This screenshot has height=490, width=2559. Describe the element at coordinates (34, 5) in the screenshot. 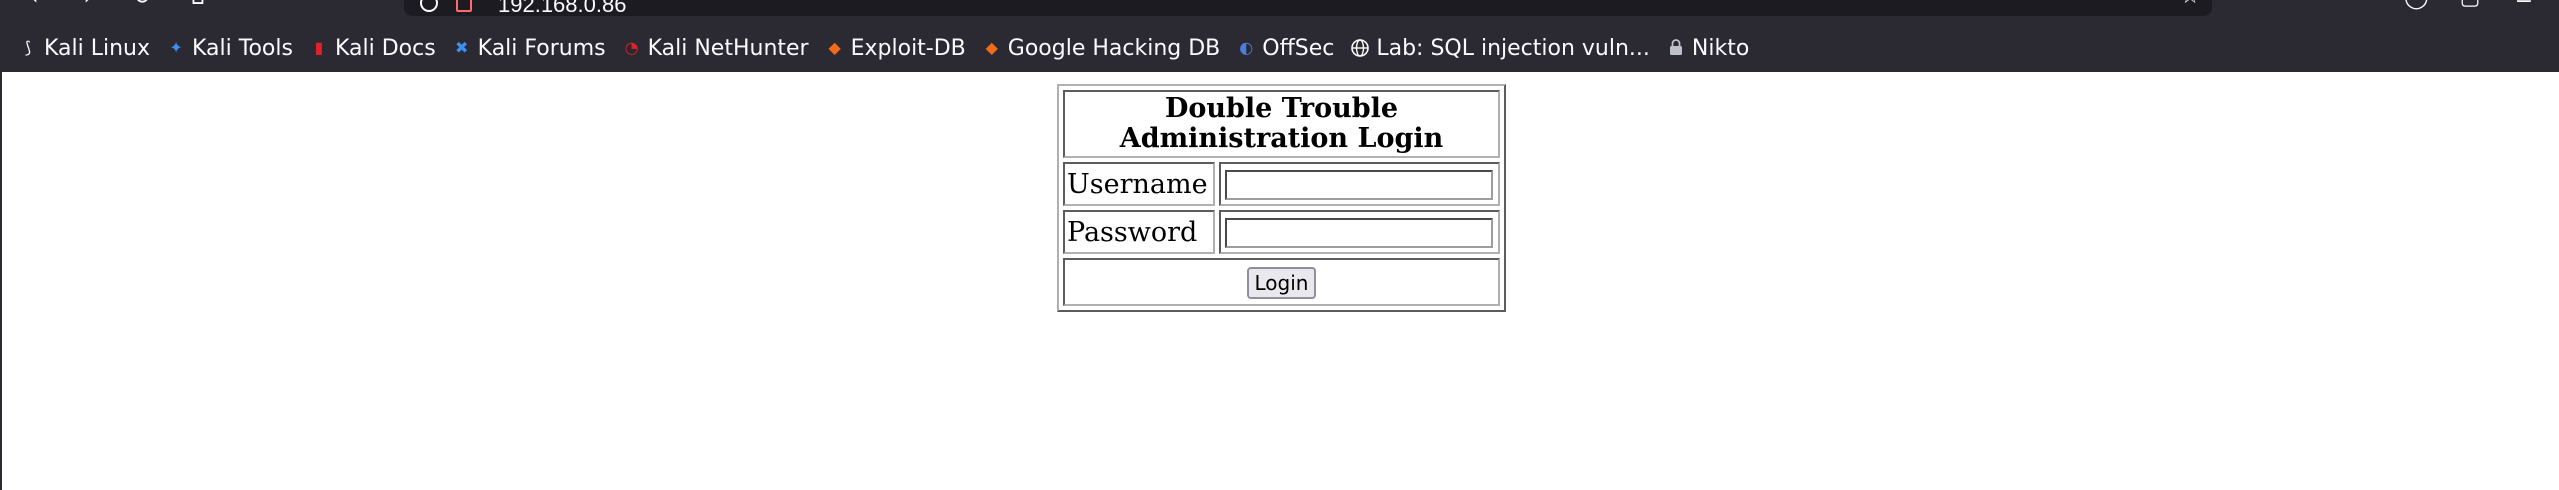

I see `back-arrow-icon: ‹` at that location.